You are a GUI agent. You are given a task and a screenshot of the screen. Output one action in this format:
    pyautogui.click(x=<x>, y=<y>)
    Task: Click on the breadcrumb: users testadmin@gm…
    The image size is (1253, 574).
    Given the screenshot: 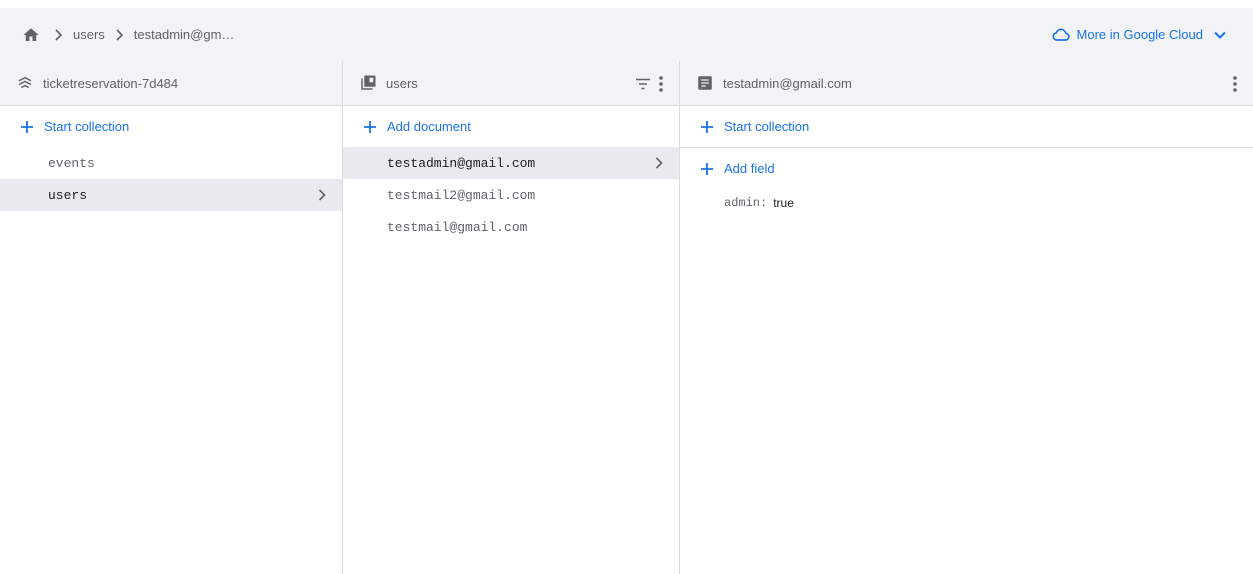 What is the action you would take?
    pyautogui.click(x=117, y=35)
    